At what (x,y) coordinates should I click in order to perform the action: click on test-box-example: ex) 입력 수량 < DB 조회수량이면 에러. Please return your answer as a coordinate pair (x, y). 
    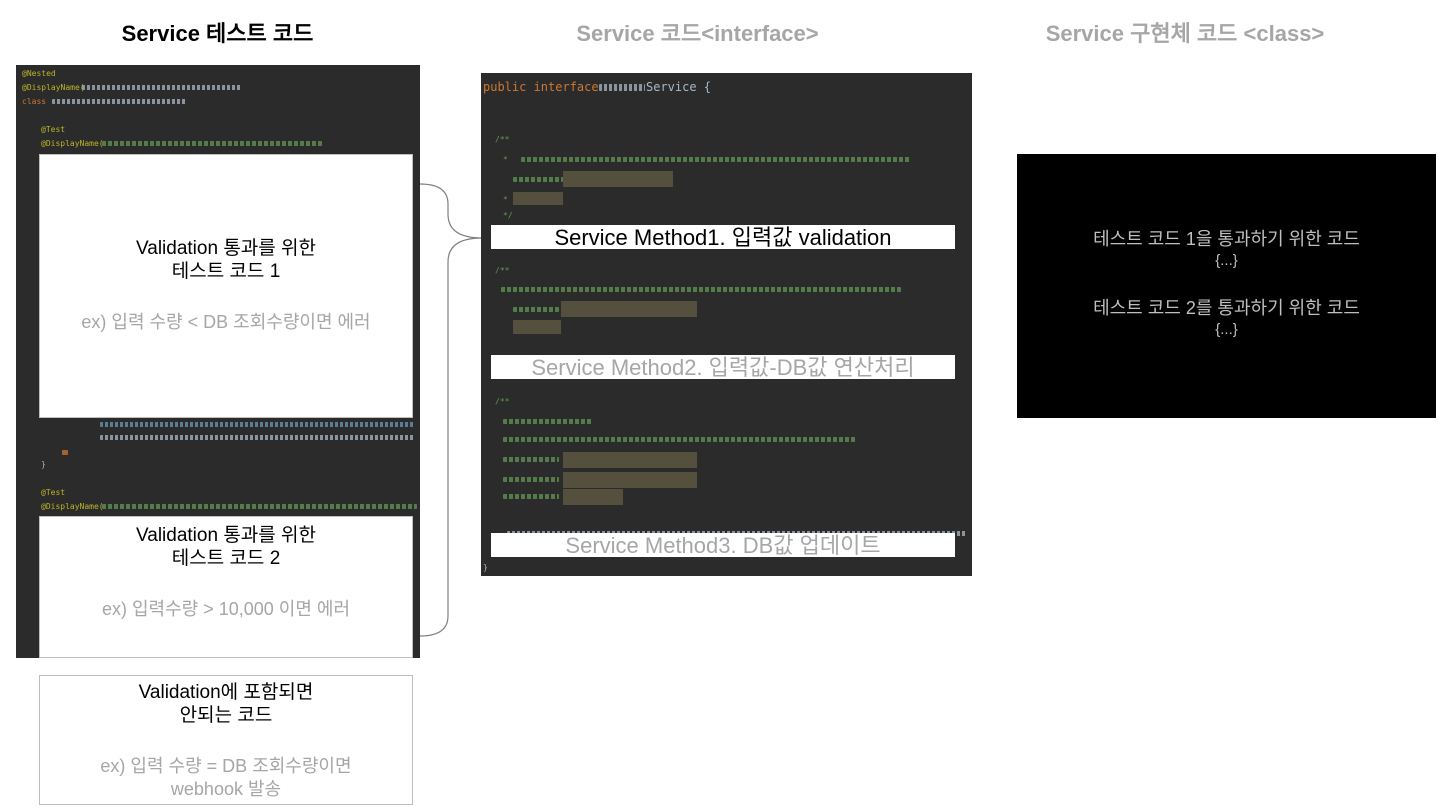
    Looking at the image, I should click on (226, 322).